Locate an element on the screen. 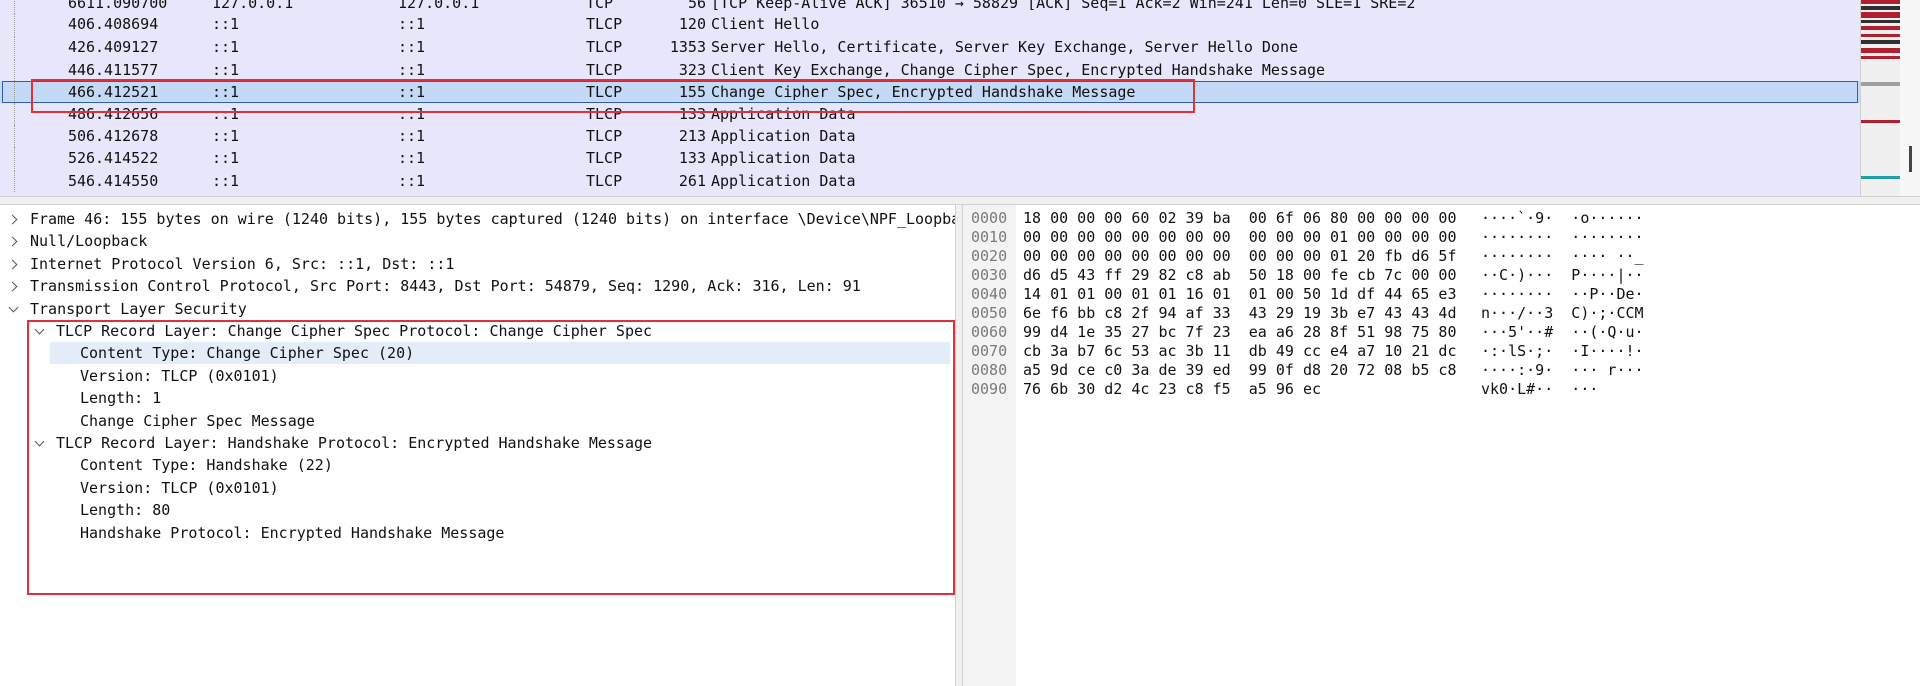 The image size is (1920, 686). packet-source: 127.0.0.1 is located at coordinates (253, 6).